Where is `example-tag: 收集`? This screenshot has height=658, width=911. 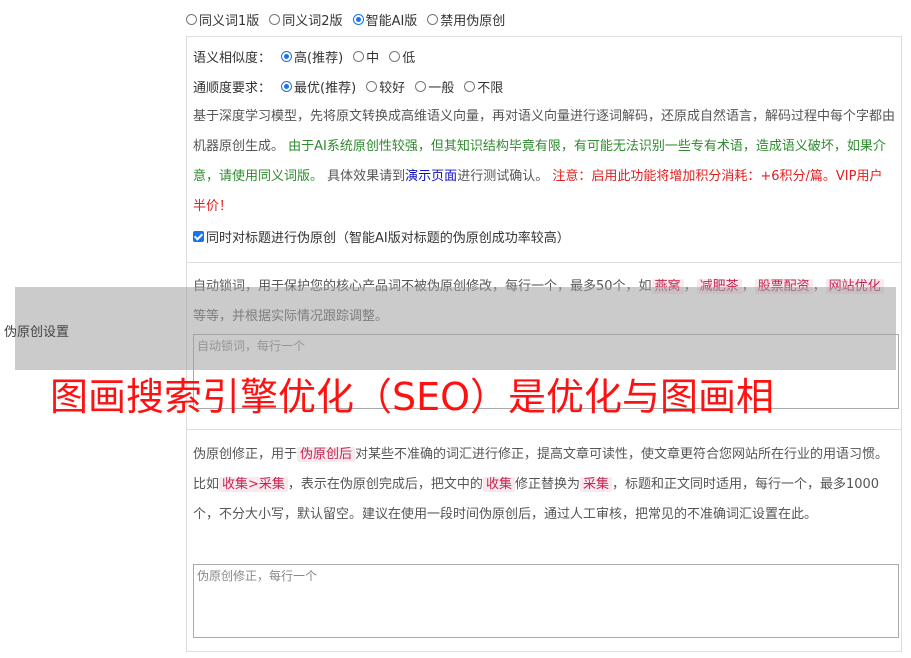 example-tag: 收集 is located at coordinates (498, 484).